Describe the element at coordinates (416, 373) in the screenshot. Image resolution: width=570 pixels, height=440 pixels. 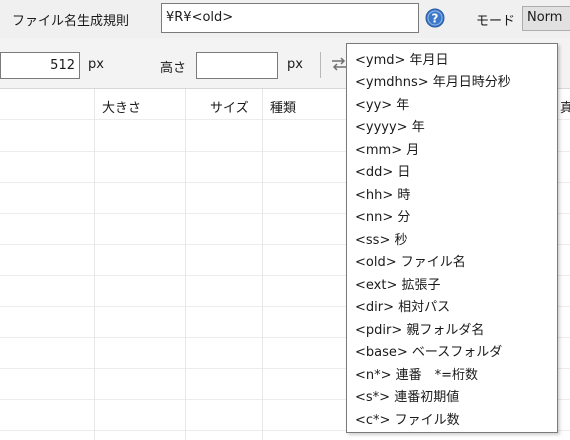
I see `popup-item: <n*> 連番 *=桁数` at that location.